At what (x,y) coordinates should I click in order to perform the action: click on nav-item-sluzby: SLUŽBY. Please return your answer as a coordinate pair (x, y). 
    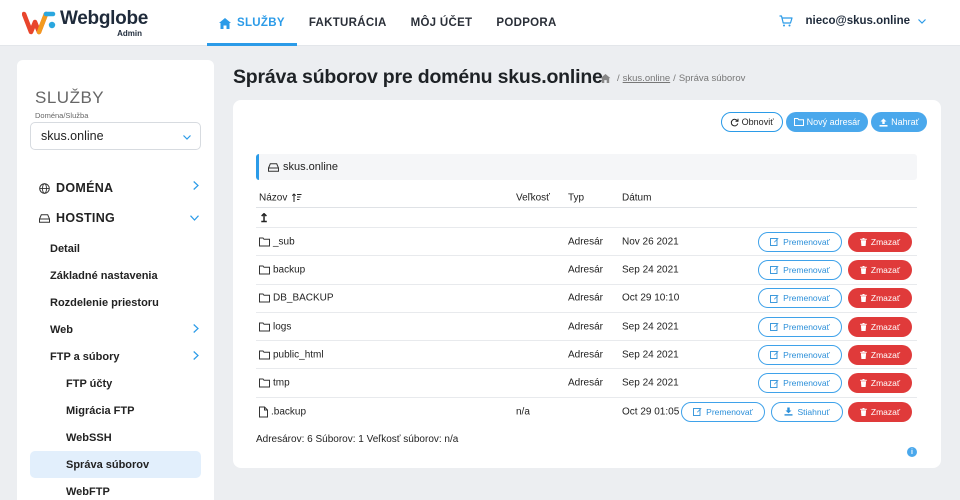
    Looking at the image, I should click on (252, 23).